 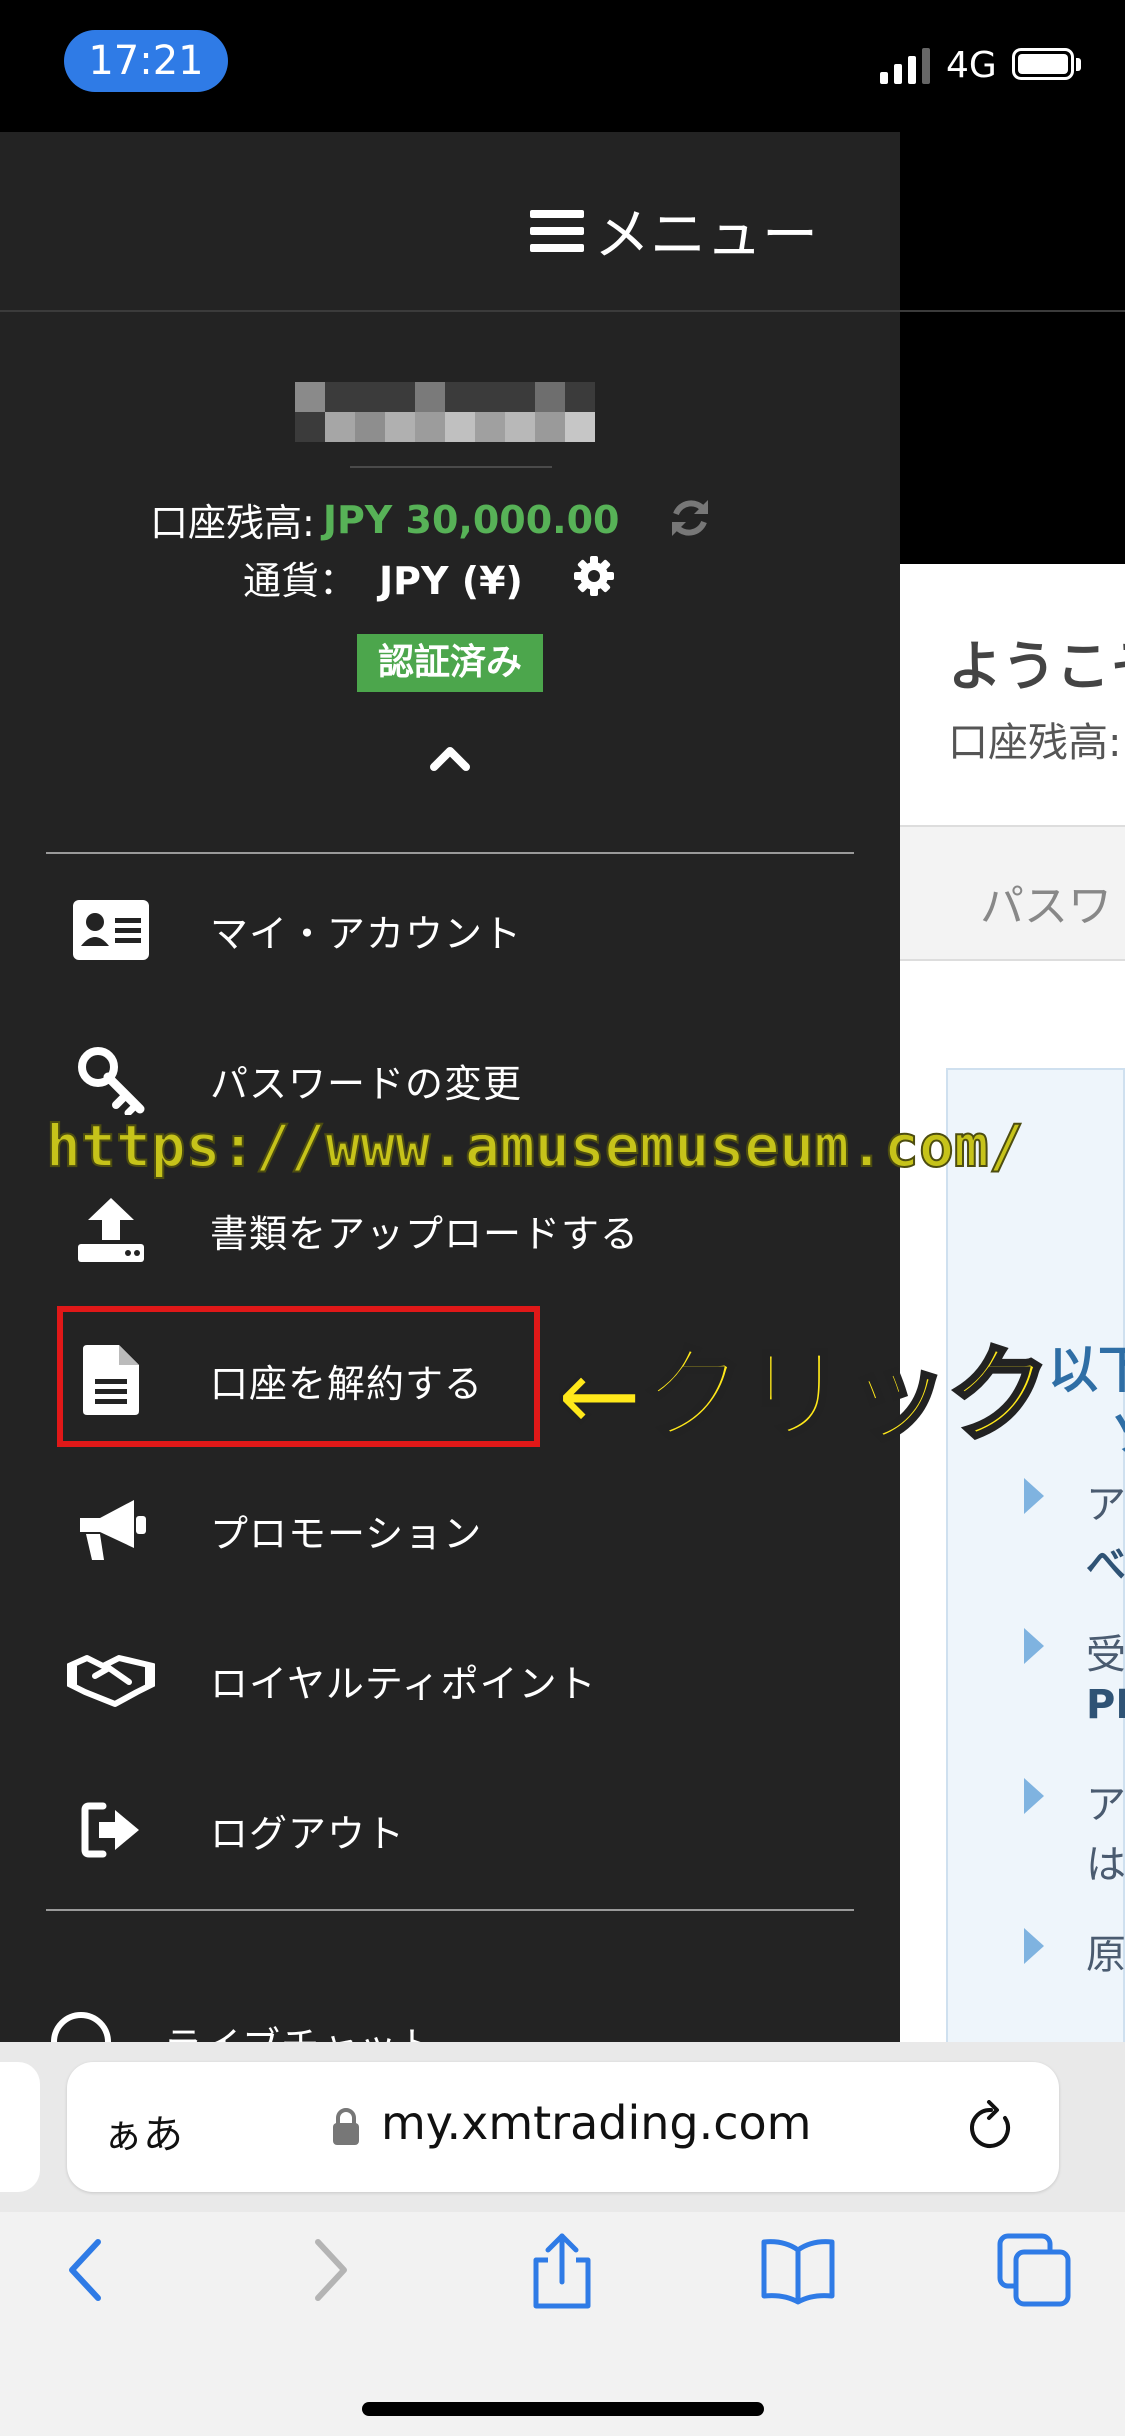 I want to click on refresh-icon, so click(x=690, y=518).